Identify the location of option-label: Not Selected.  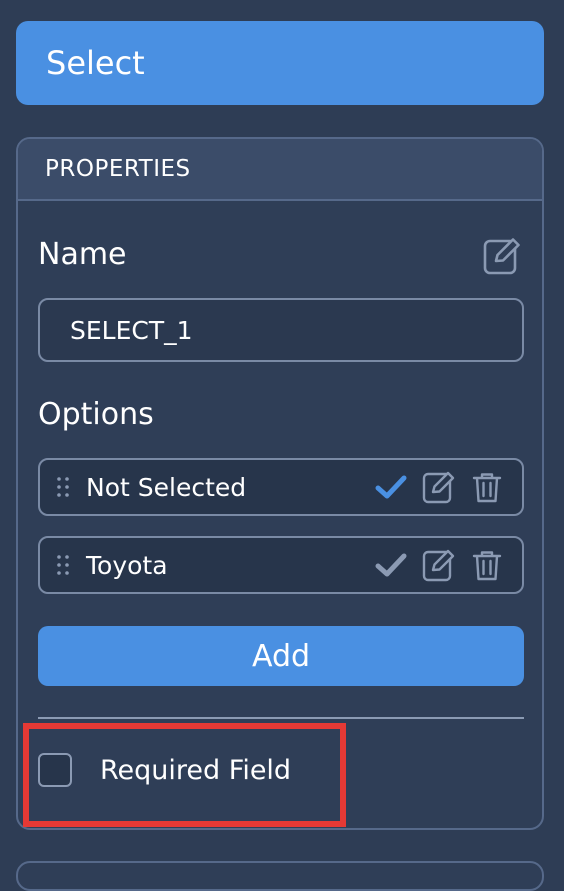
(166, 487).